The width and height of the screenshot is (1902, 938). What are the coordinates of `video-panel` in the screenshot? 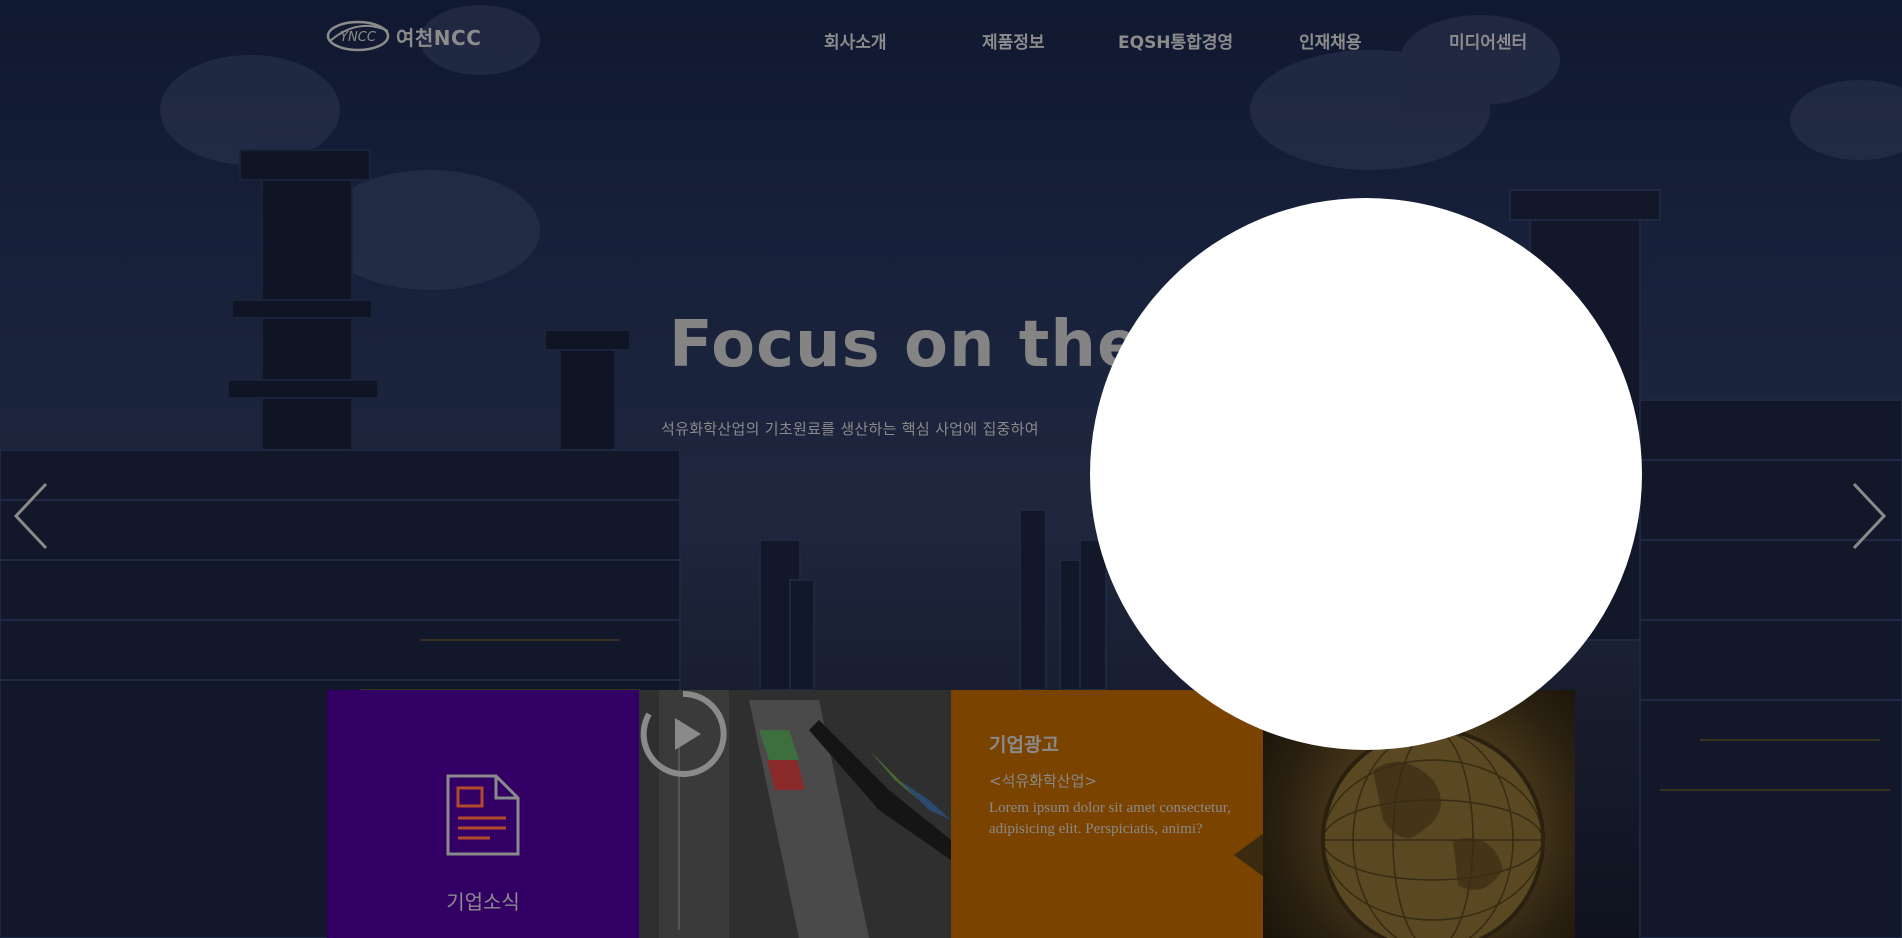 It's located at (795, 814).